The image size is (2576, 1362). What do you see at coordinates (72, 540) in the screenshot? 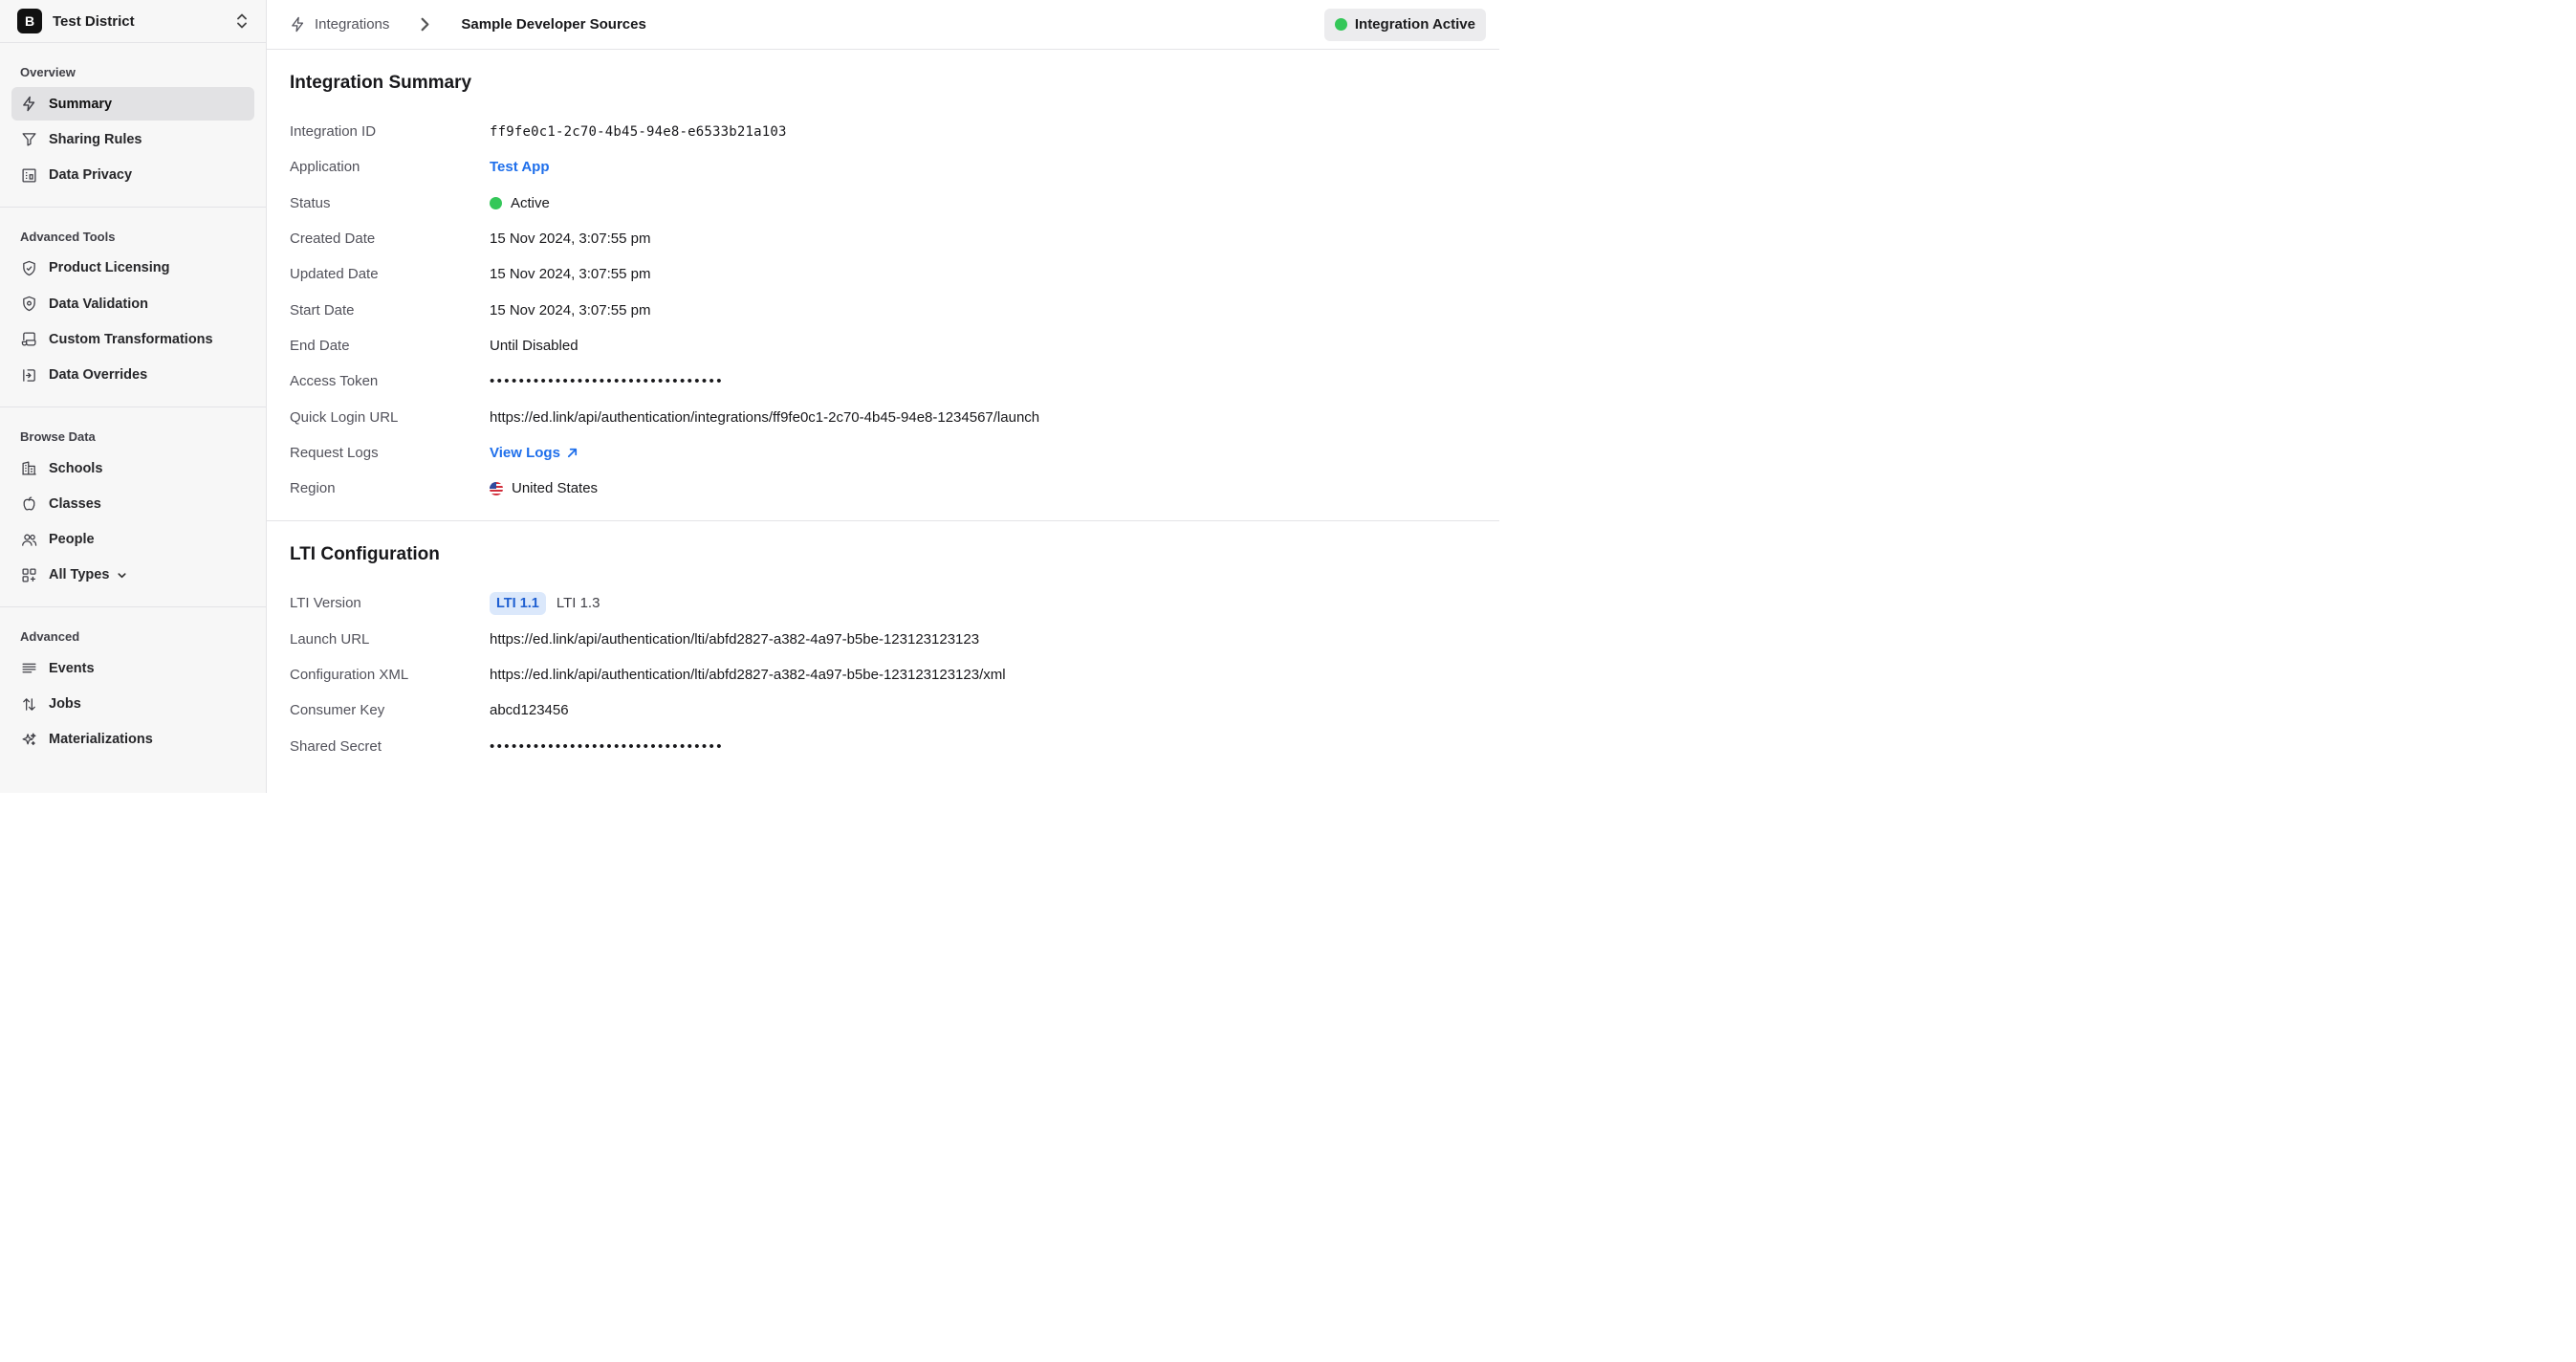
I see `sidebar-item-label: People` at bounding box center [72, 540].